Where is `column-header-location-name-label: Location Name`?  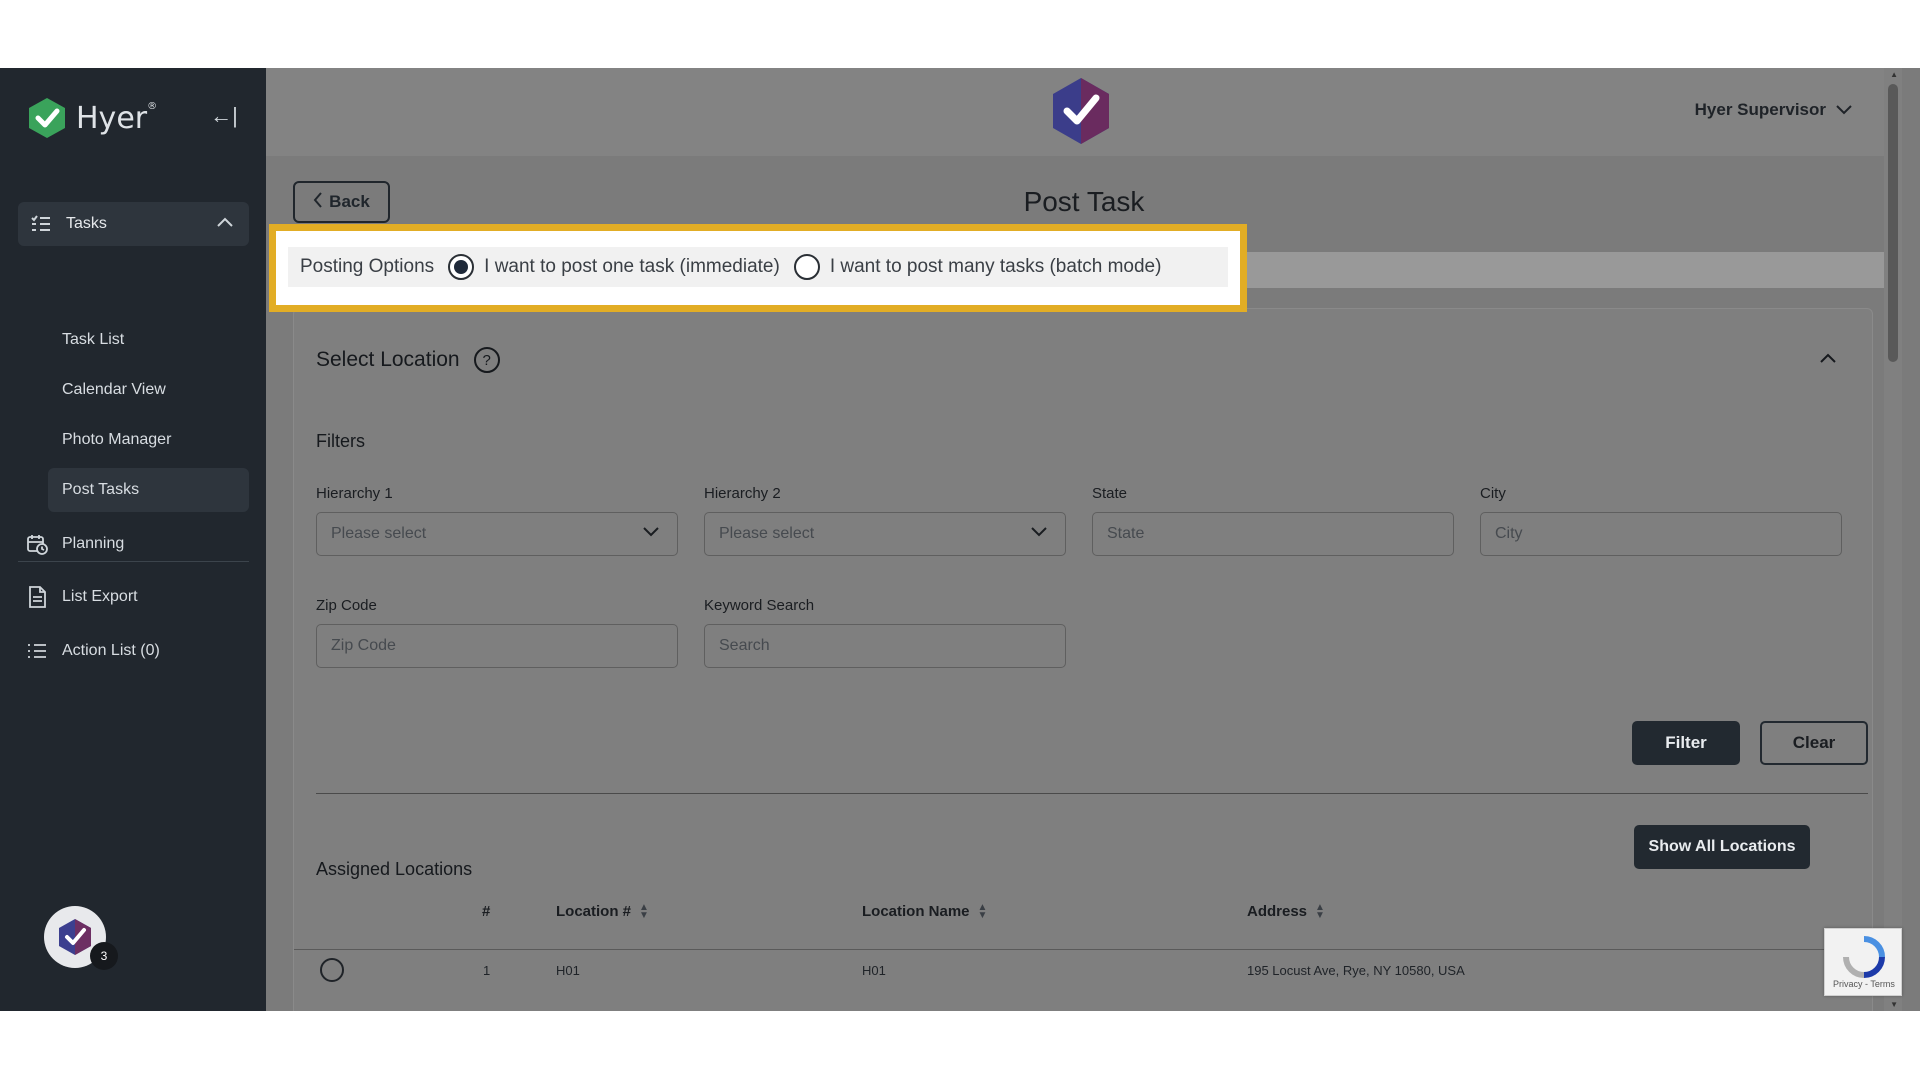 column-header-location-name-label: Location Name is located at coordinates (916, 911).